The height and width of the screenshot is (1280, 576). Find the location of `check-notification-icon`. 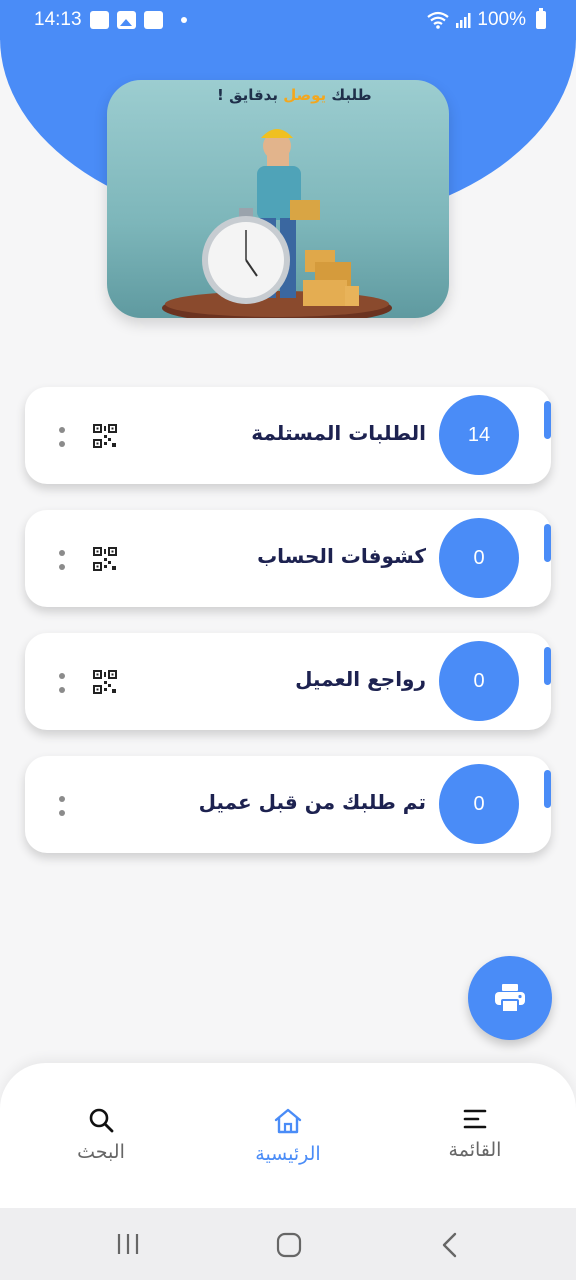

check-notification-icon is located at coordinates (153, 20).